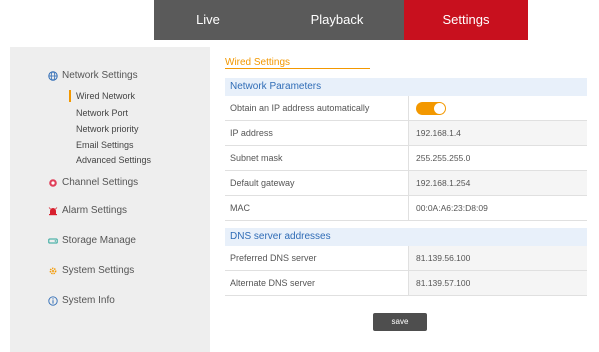 The image size is (599, 352). Describe the element at coordinates (113, 160) in the screenshot. I see `sidebar-item-advanced-settings: Advanced Settings` at that location.